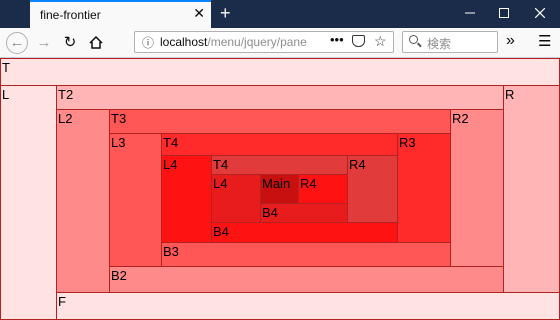  I want to click on info-icon: ⓘ, so click(148, 42).